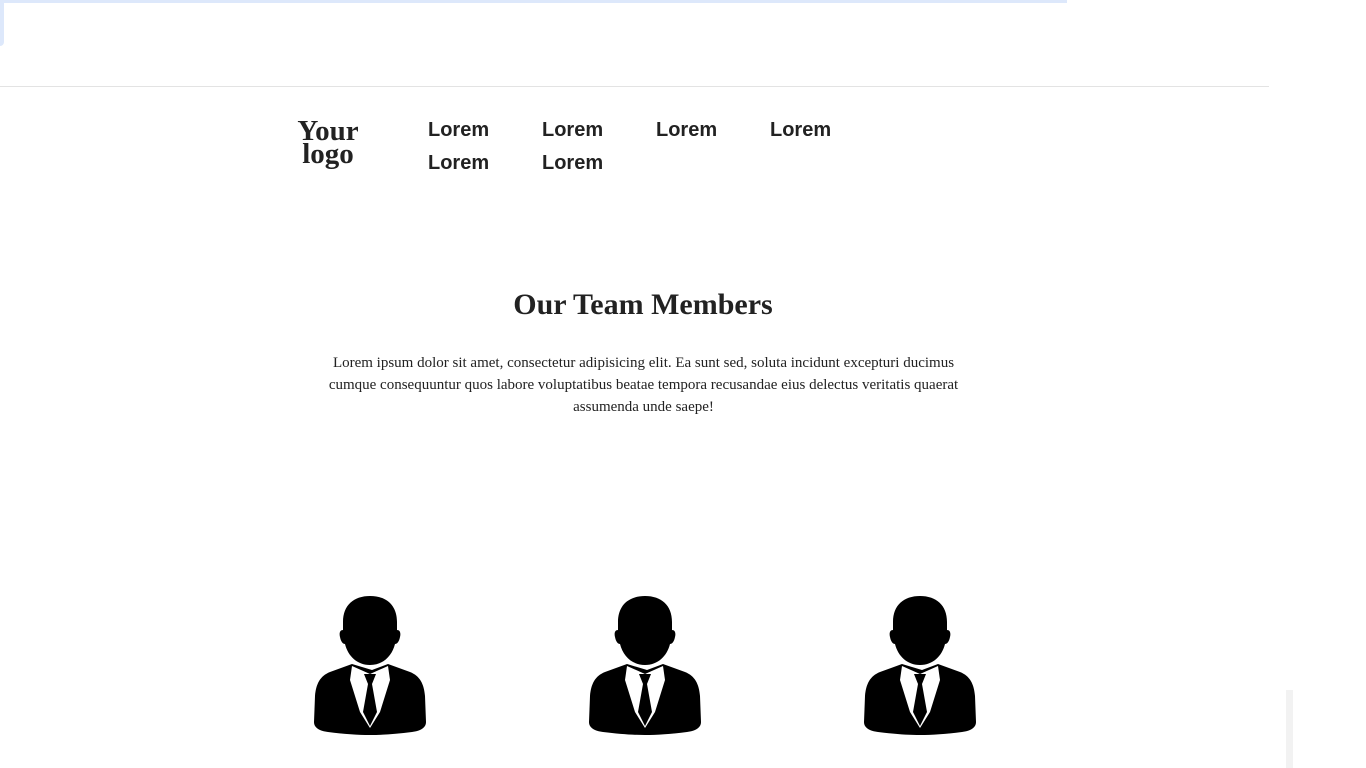 The image size is (1366, 768). I want to click on nav-item-5: Lorem, so click(483, 164).